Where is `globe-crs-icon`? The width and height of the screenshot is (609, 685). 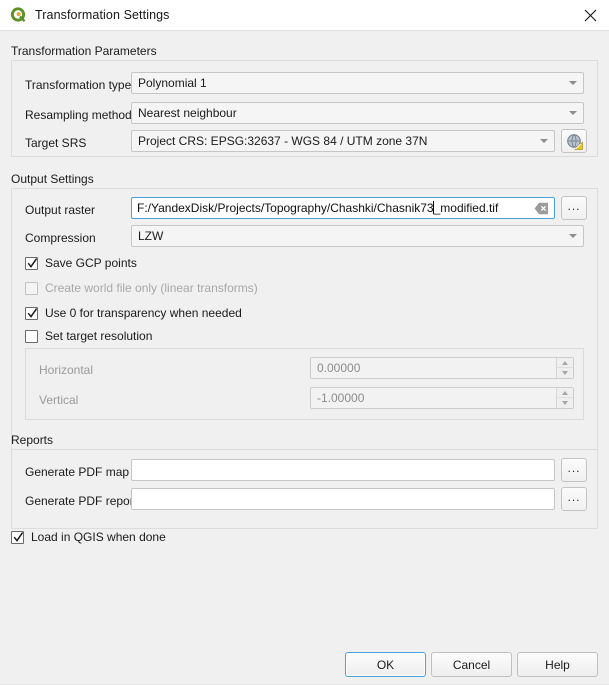
globe-crs-icon is located at coordinates (574, 141).